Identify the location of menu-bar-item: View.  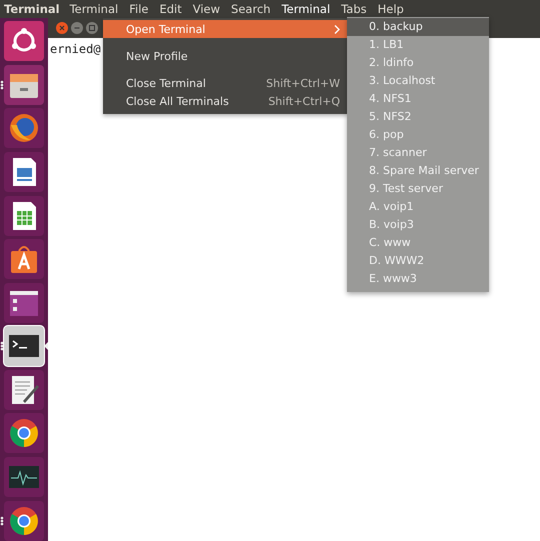
(207, 9).